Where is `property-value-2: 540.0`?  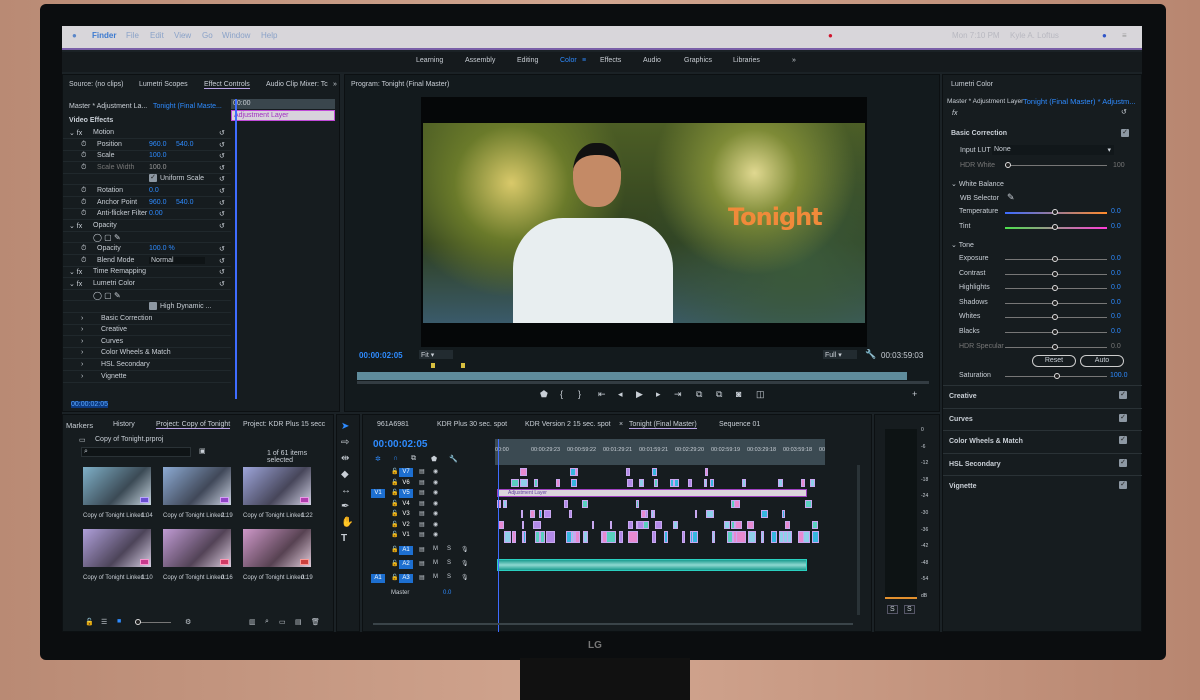
property-value-2: 540.0 is located at coordinates (185, 144).